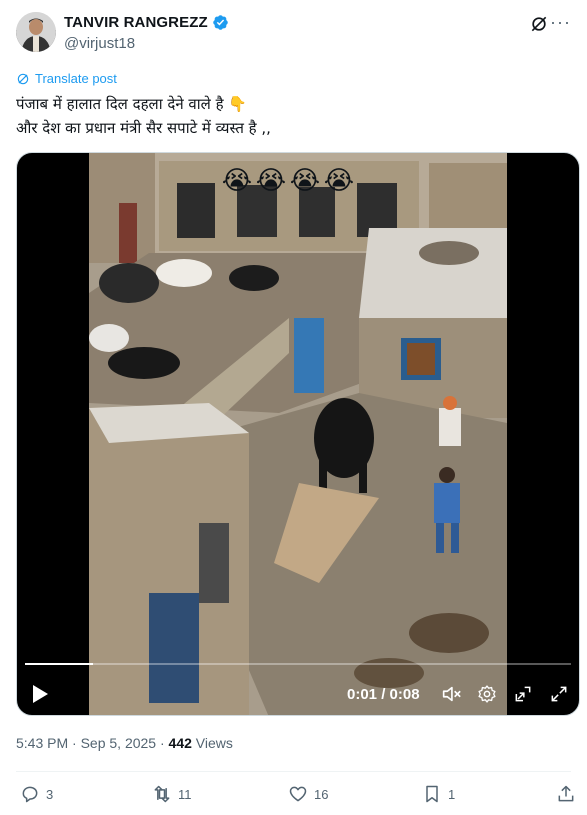 Image resolution: width=587 pixels, height=815 pixels. I want to click on more-options-icon: ···, so click(560, 22).